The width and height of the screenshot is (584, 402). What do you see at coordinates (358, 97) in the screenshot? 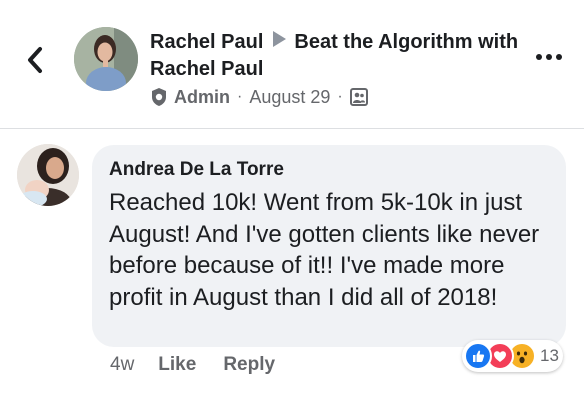
I see `group-icon` at bounding box center [358, 97].